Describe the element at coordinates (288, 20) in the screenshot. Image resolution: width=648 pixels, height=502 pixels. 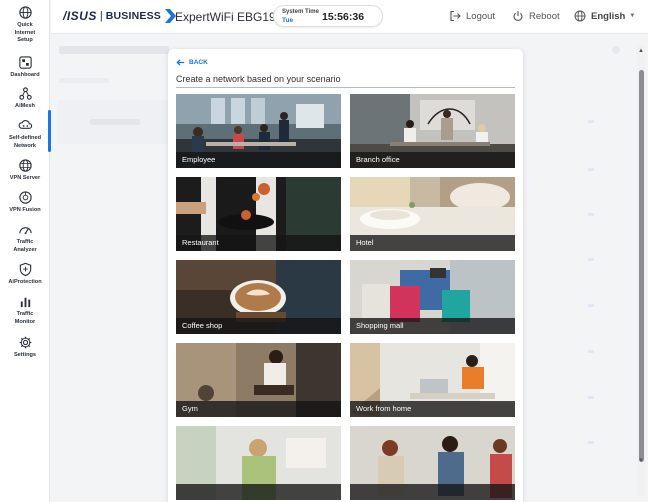
I see `system-time-day: Tue` at that location.